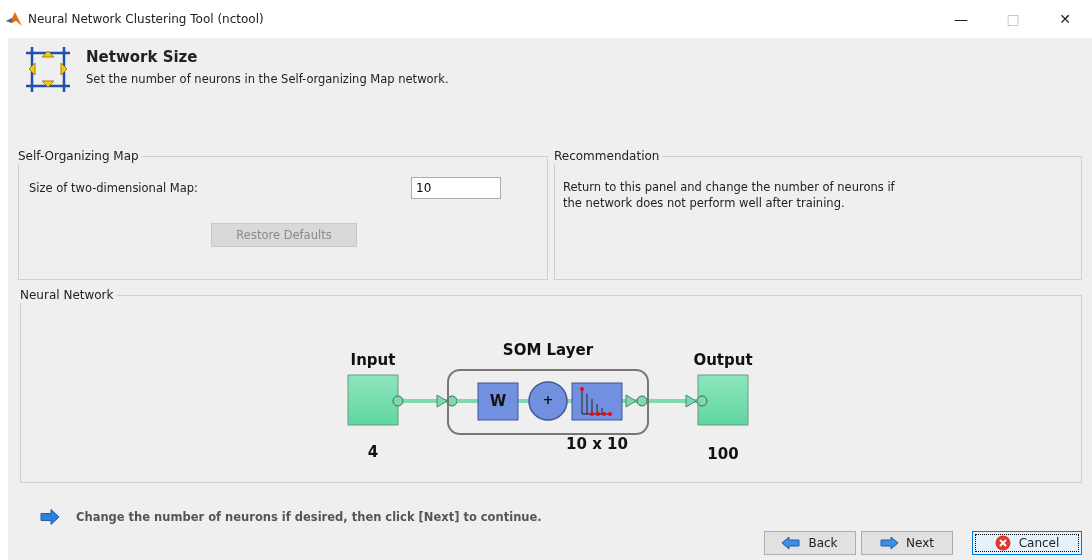 The height and width of the screenshot is (560, 1092). Describe the element at coordinates (791, 543) in the screenshot. I see `arrow-left-icon` at that location.